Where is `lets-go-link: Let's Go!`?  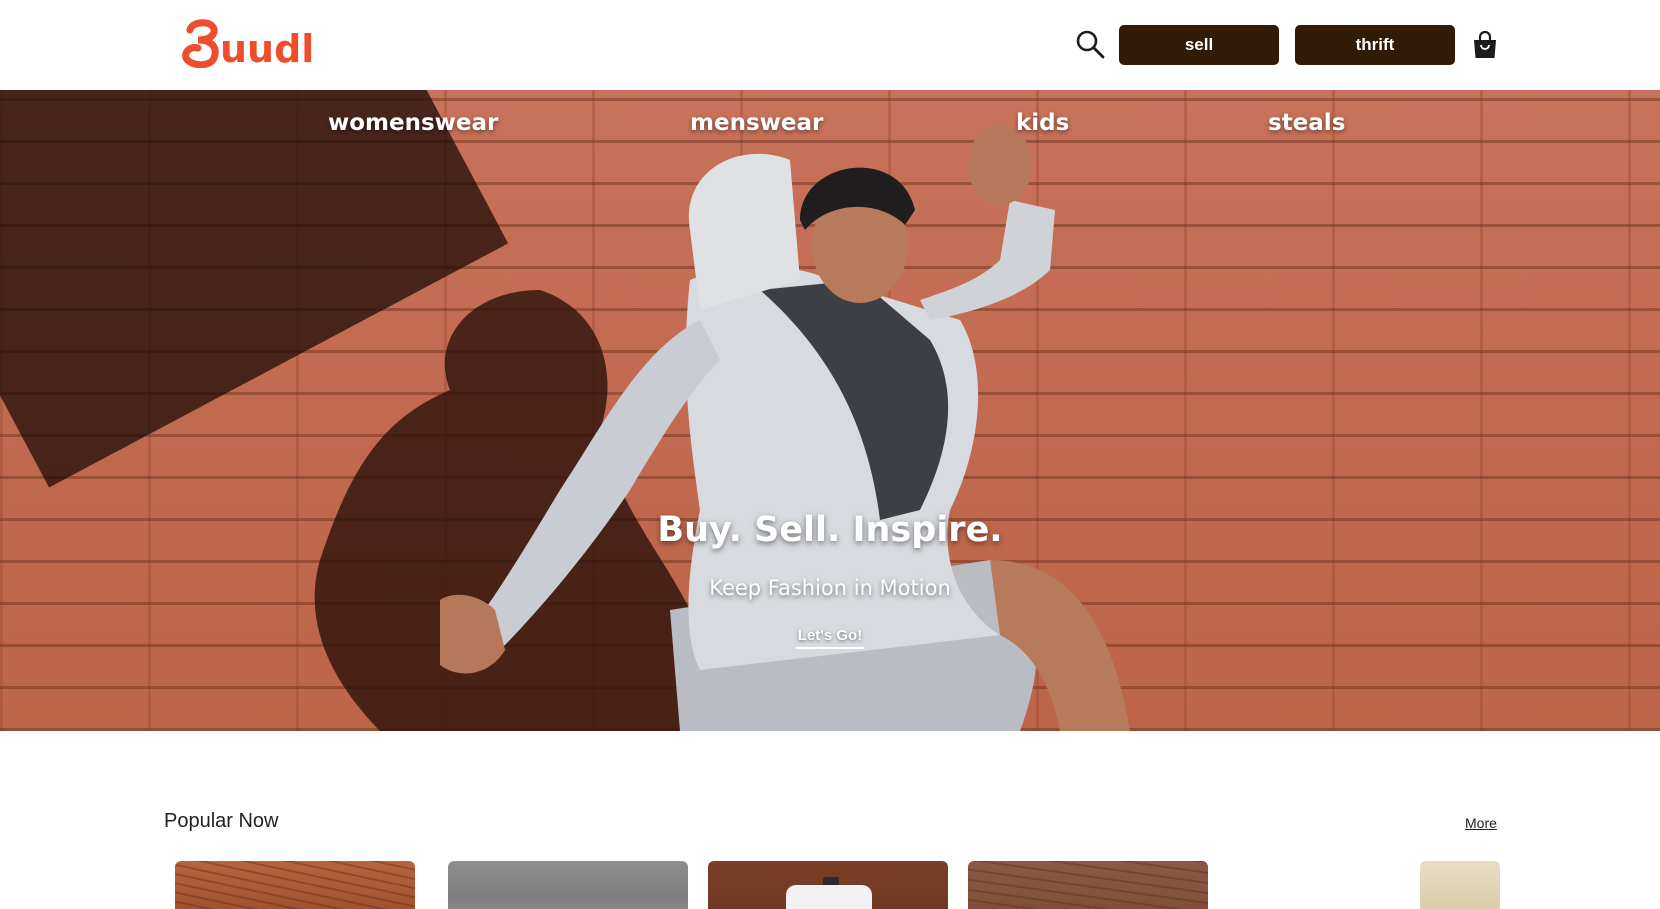 lets-go-link: Let's Go! is located at coordinates (830, 638).